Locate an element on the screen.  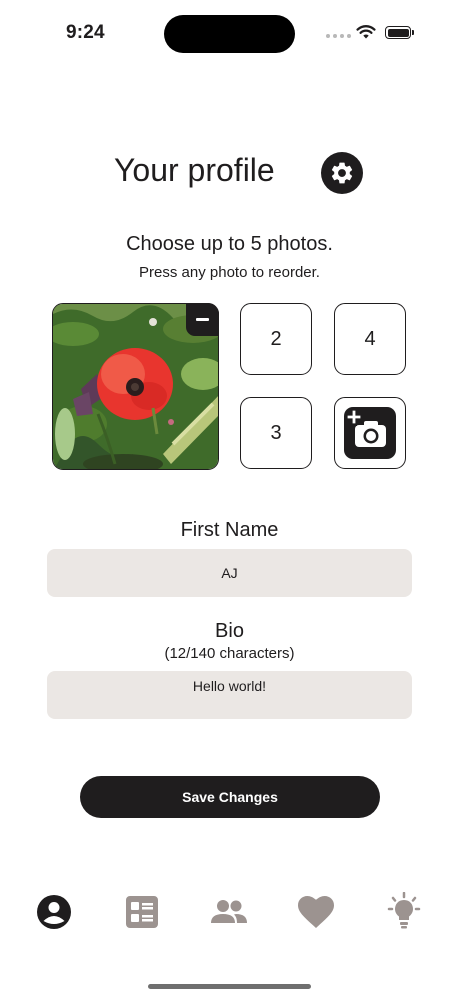
bio-field: Hello world! is located at coordinates (229, 695).